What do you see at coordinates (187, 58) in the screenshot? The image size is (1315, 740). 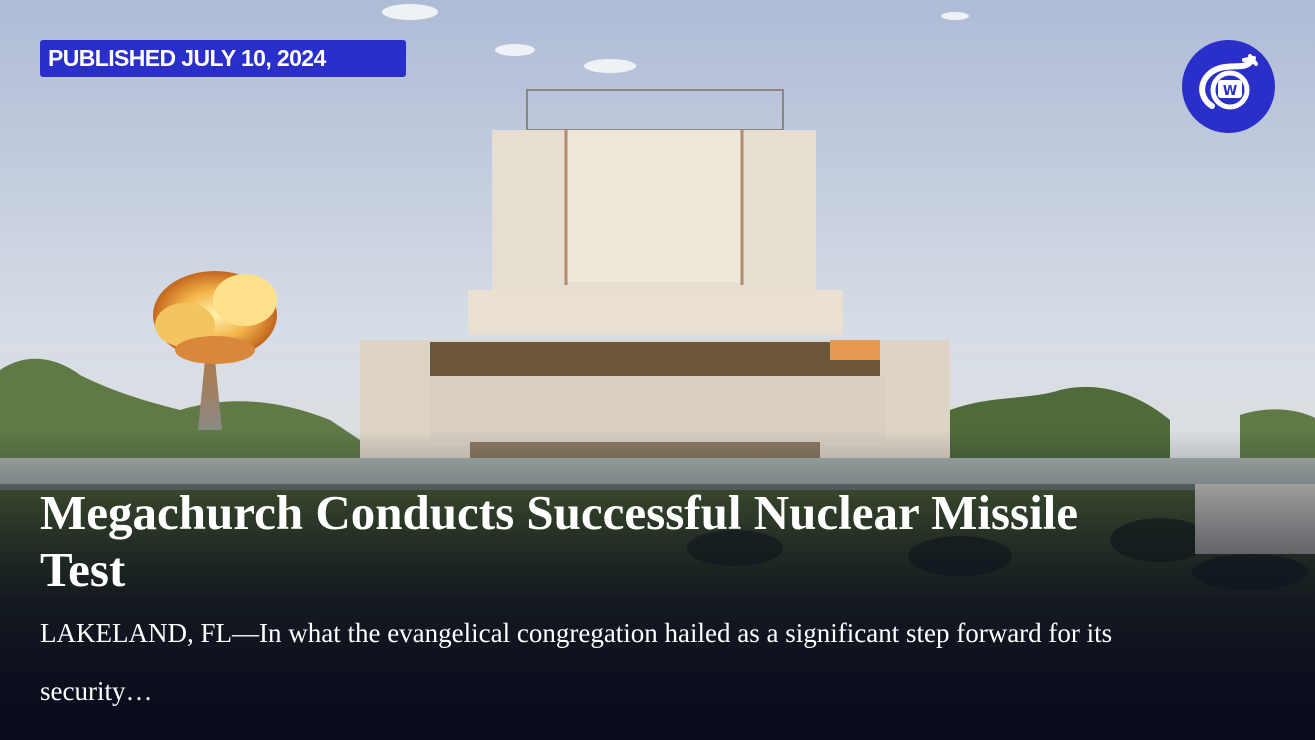 I see `publish-date-label: PUBLISHED JULY 10, 2024` at bounding box center [187, 58].